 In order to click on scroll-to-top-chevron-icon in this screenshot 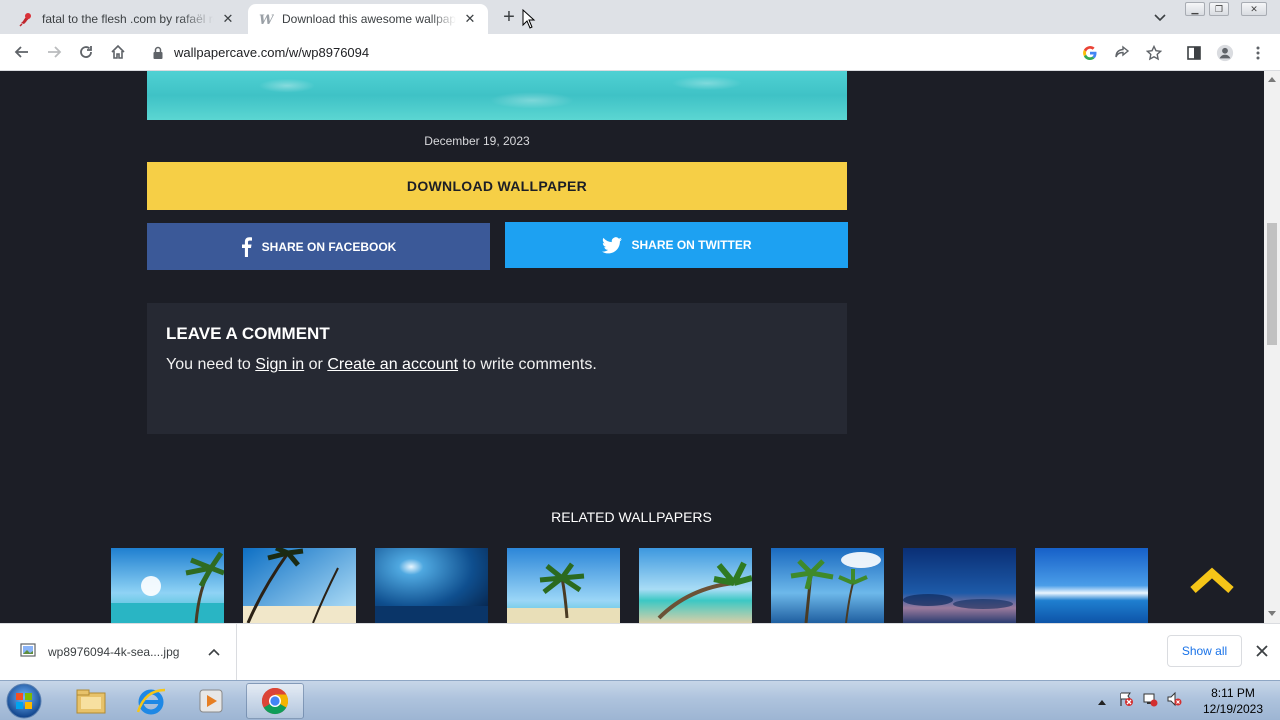, I will do `click(1212, 581)`.